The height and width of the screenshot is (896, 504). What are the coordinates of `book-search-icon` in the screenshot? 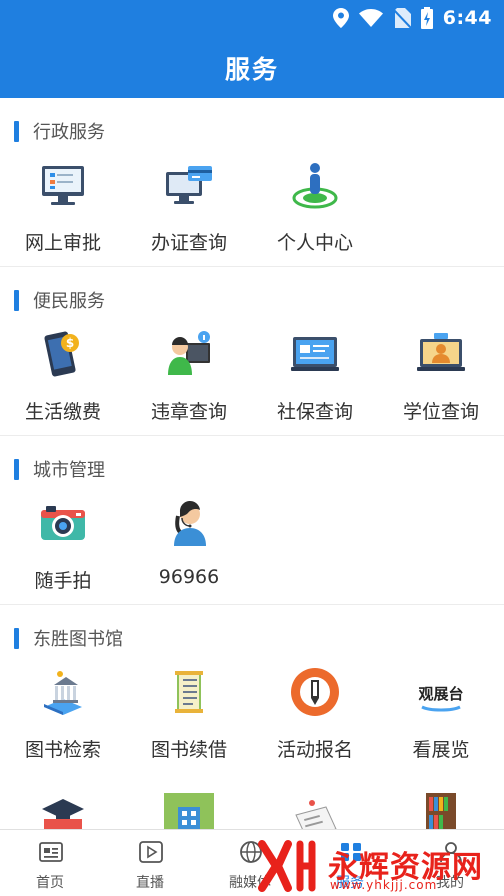 It's located at (63, 693).